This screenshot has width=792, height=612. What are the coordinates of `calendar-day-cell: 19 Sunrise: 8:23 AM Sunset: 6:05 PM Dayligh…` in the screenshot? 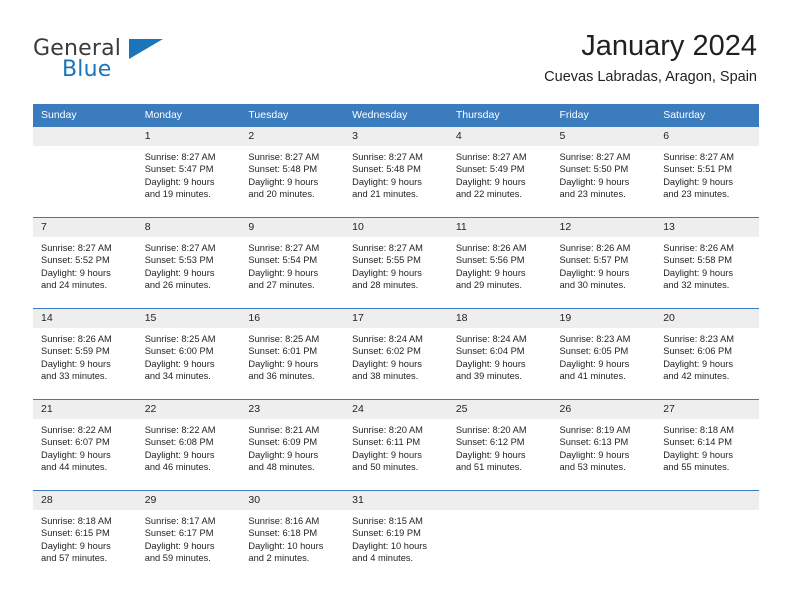 It's located at (603, 354).